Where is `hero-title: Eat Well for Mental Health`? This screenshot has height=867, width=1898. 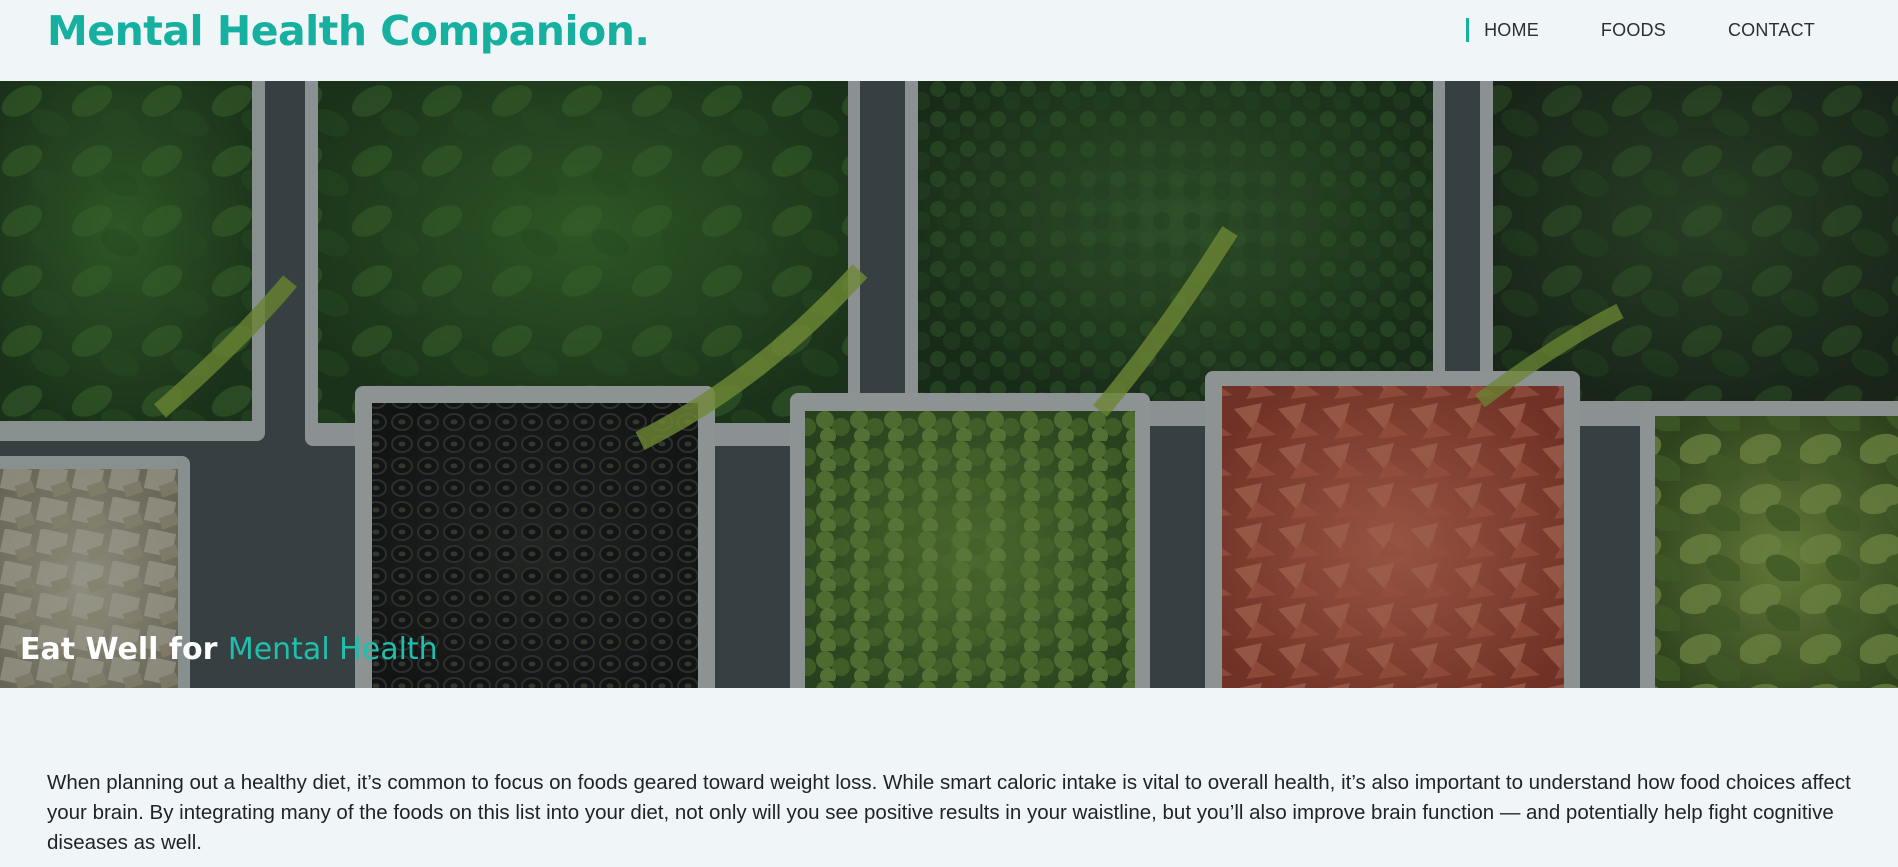 hero-title: Eat Well for Mental Health is located at coordinates (229, 650).